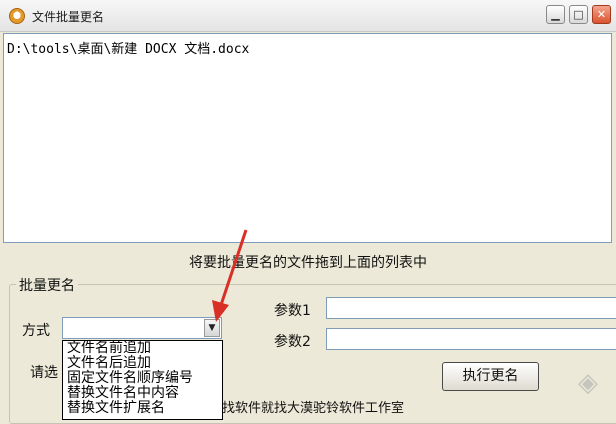 Image resolution: width=616 pixels, height=424 pixels. I want to click on watermark-logo: ◈, so click(588, 383).